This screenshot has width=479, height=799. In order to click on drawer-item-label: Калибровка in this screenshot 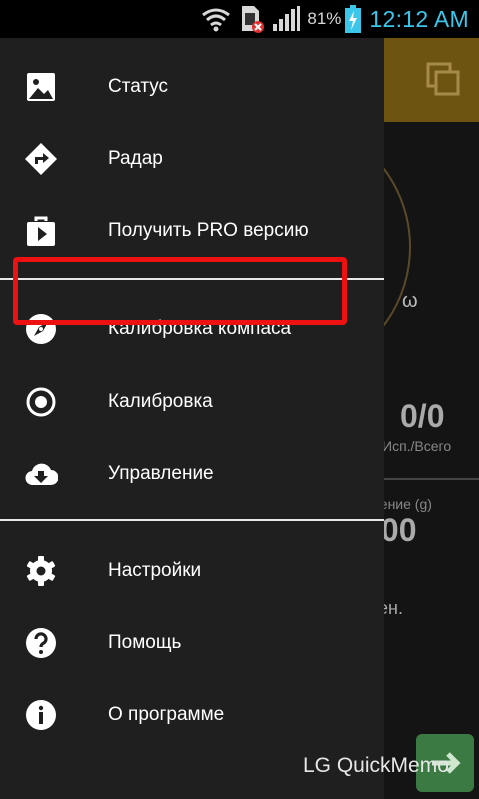, I will do `click(160, 401)`.